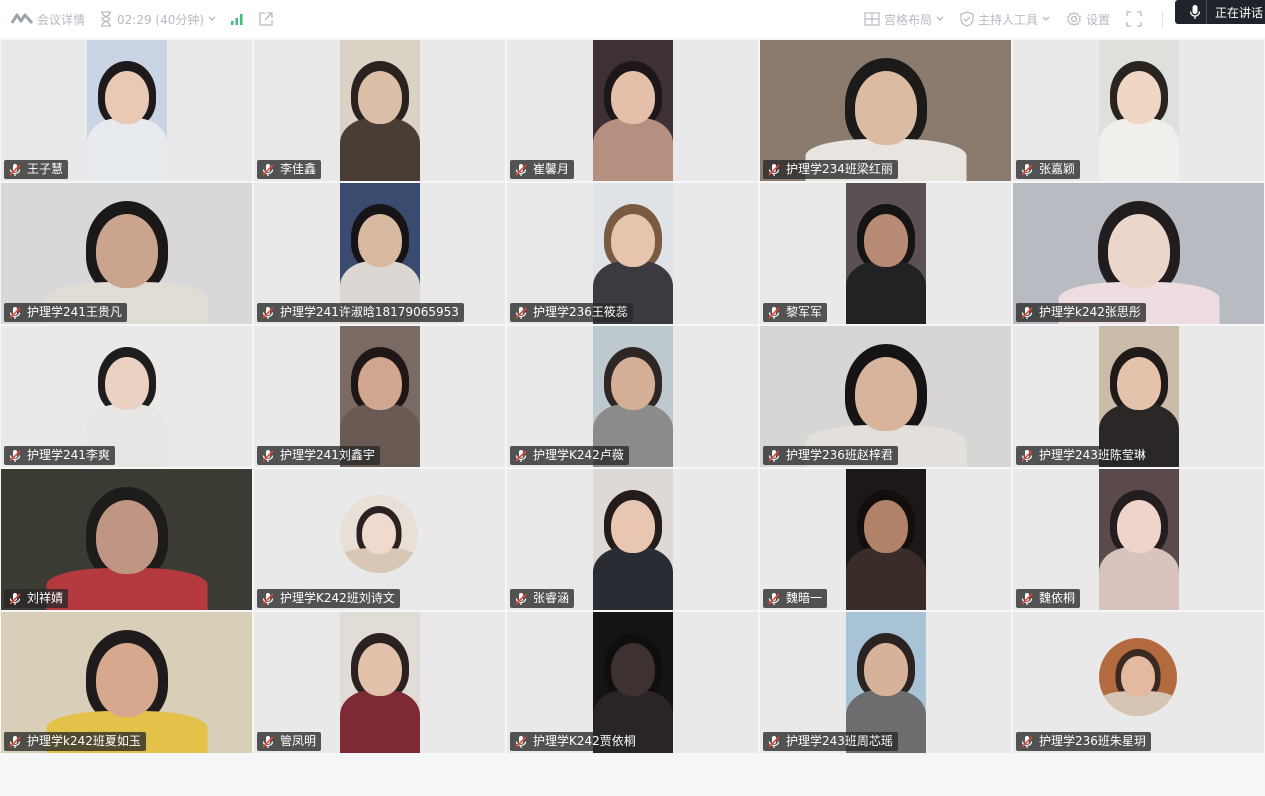 Image resolution: width=1265 pixels, height=796 pixels. Describe the element at coordinates (904, 19) in the screenshot. I see `grid-layout-dropdown: 宫格布局` at that location.